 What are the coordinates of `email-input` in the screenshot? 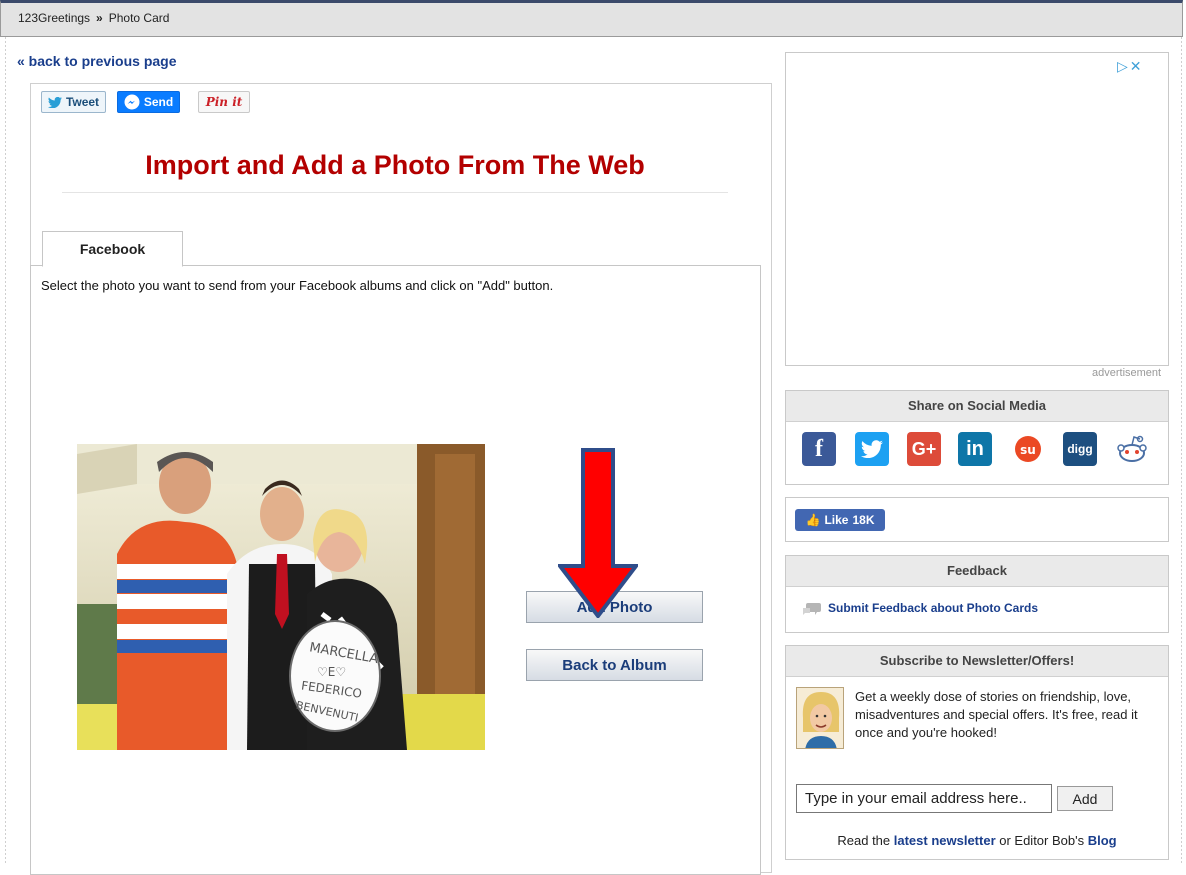 It's located at (924, 798).